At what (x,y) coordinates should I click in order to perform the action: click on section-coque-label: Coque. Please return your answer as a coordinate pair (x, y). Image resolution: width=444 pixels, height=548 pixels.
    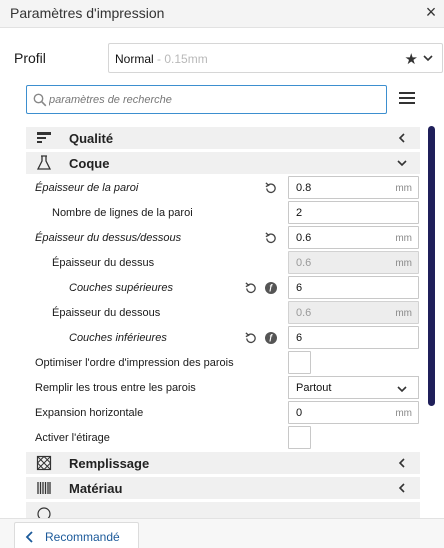
    Looking at the image, I should click on (89, 163).